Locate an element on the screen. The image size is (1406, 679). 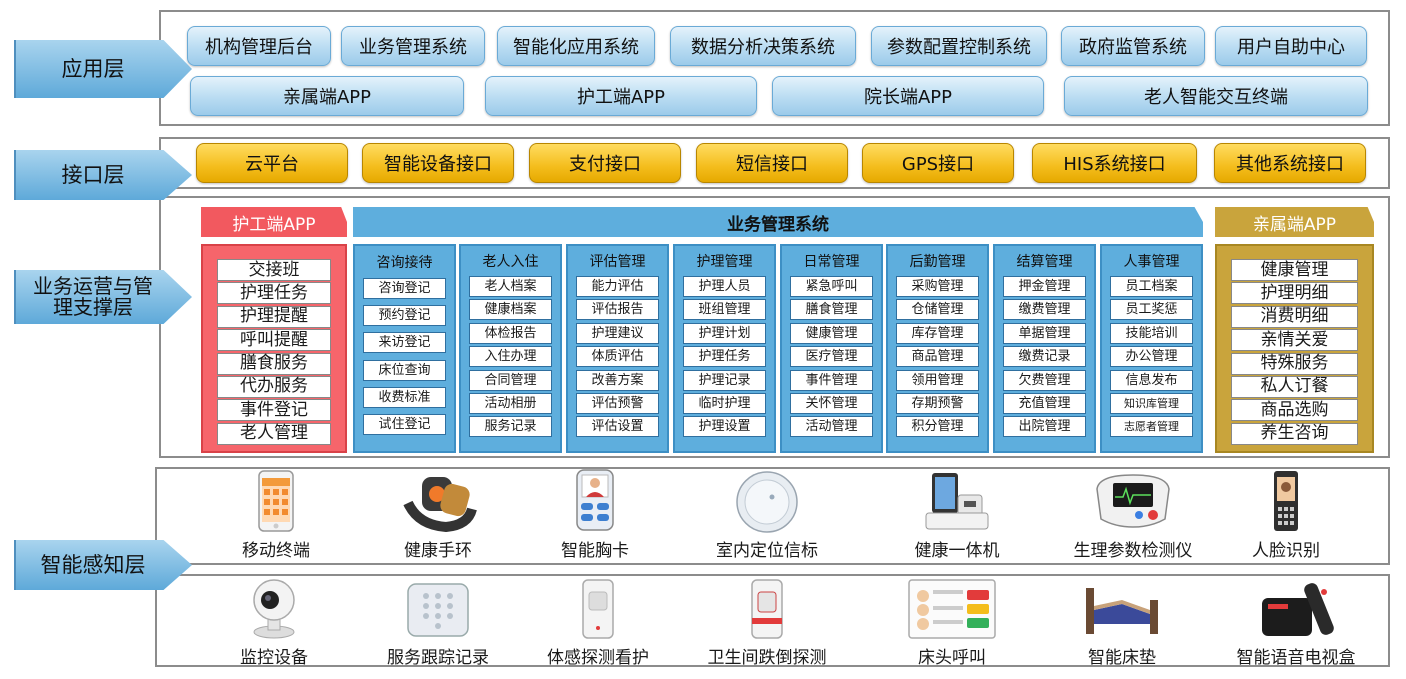
module-item: 护理记录 is located at coordinates (724, 380).